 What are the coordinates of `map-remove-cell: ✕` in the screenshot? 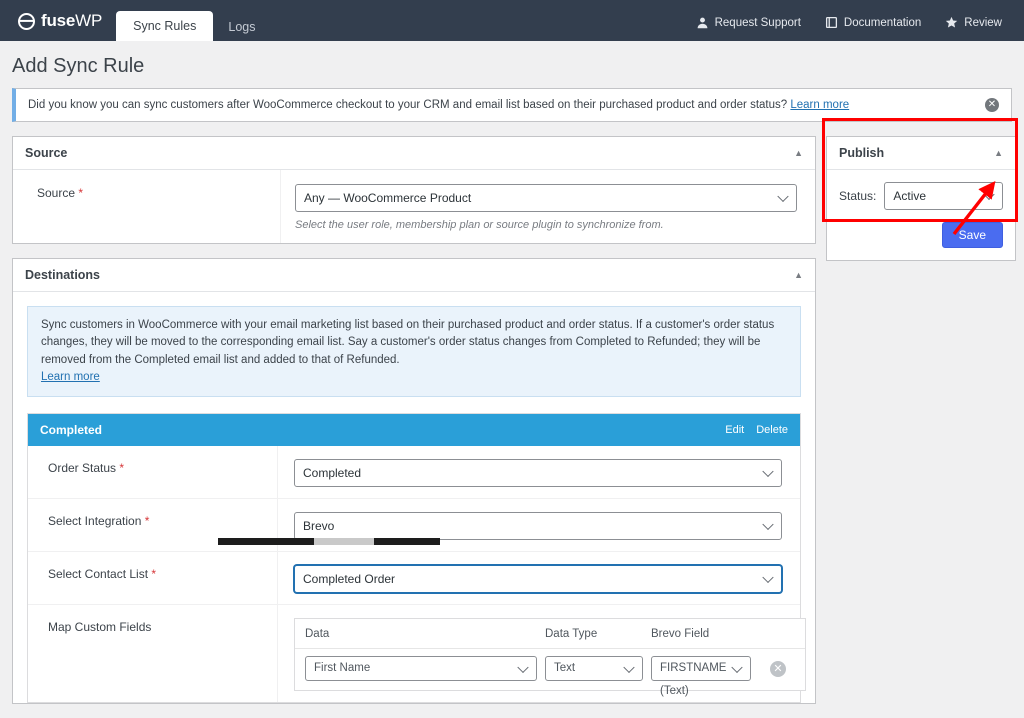 It's located at (778, 668).